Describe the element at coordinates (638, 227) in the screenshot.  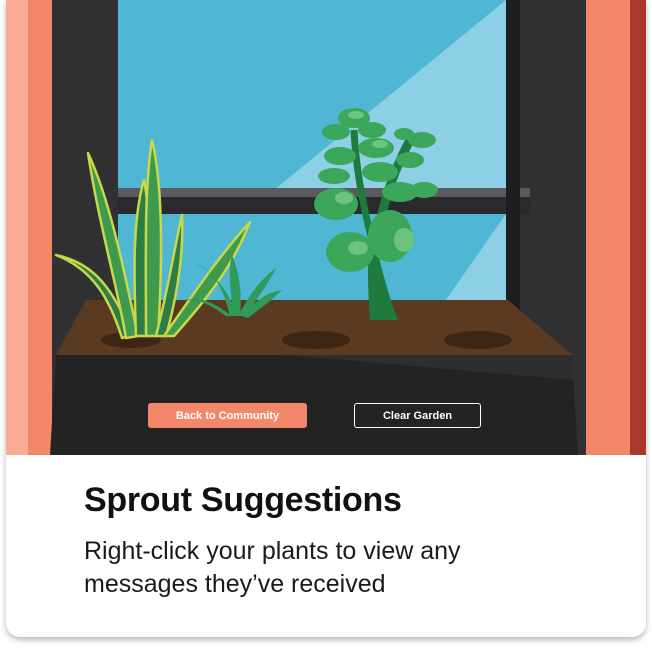
I see `right-wall-dark` at that location.